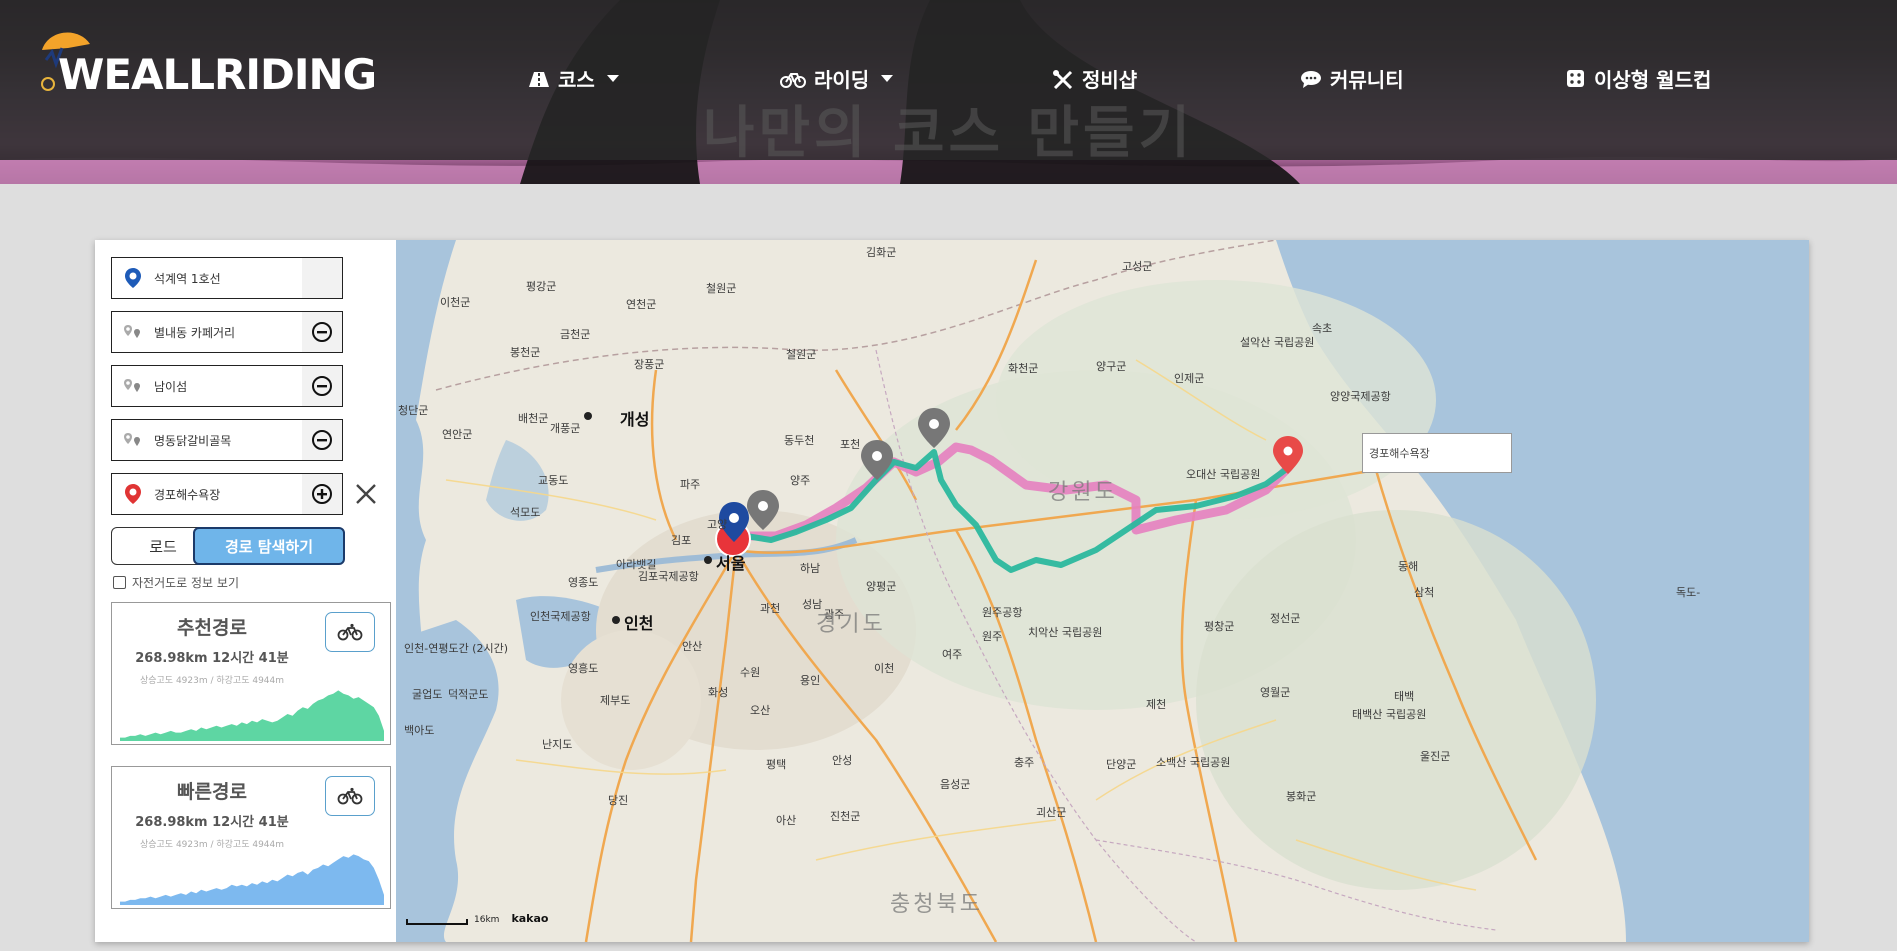 The height and width of the screenshot is (951, 1897). What do you see at coordinates (1352, 78) in the screenshot?
I see `nav-community: 커뮤니티` at bounding box center [1352, 78].